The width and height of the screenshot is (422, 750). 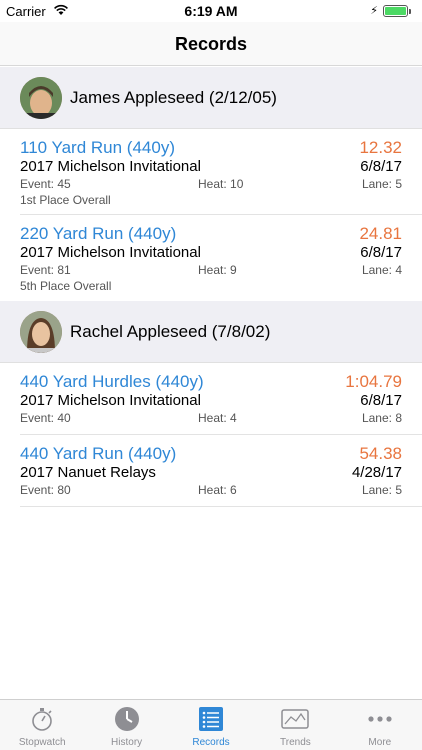 I want to click on place-overall: 1st Place Overall, so click(x=65, y=200).